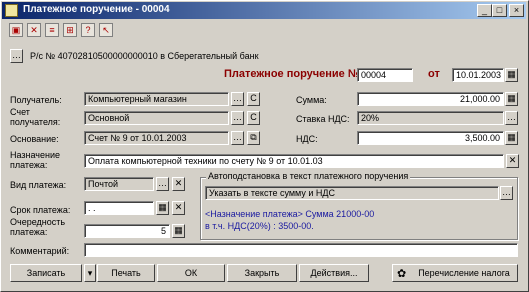 This screenshot has width=529, height=292. I want to click on due-date-calendar-icon: ▦, so click(162, 208).